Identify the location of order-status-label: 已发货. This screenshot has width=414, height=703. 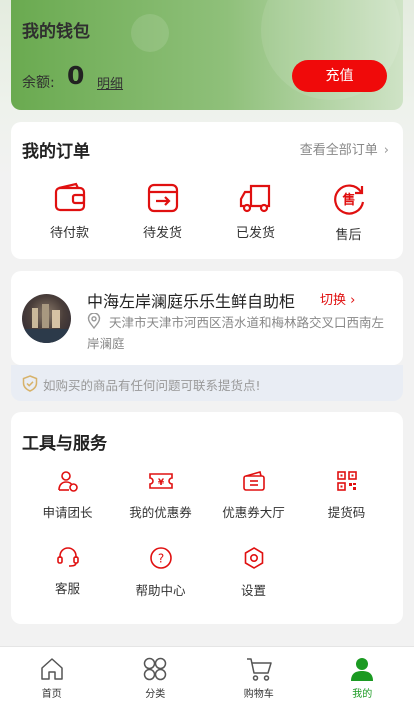
(255, 233).